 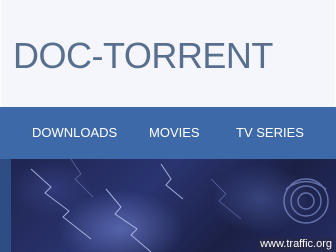 I want to click on watermark: www.traffic.org, so click(x=296, y=244).